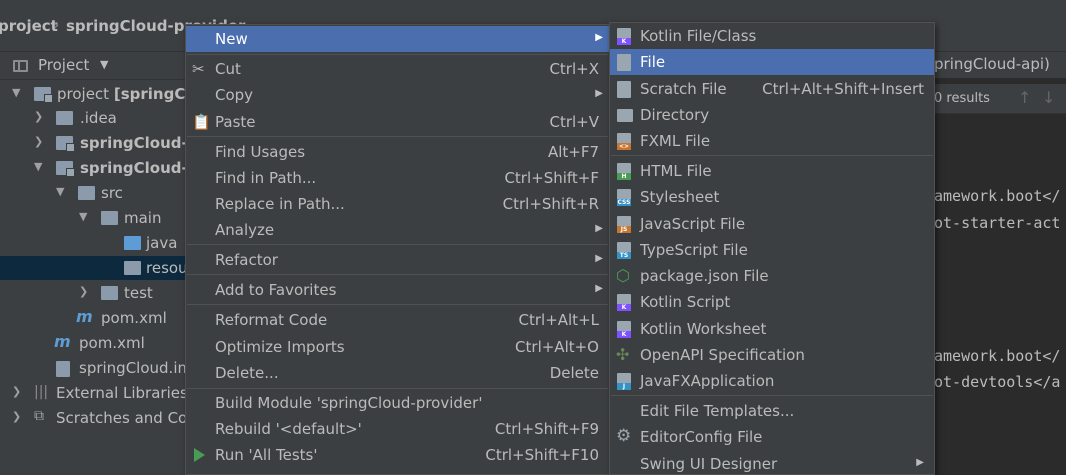  What do you see at coordinates (772, 329) in the screenshot?
I see `submenu-item-kotlin-worksheet: K Kotlin Worksheet` at bounding box center [772, 329].